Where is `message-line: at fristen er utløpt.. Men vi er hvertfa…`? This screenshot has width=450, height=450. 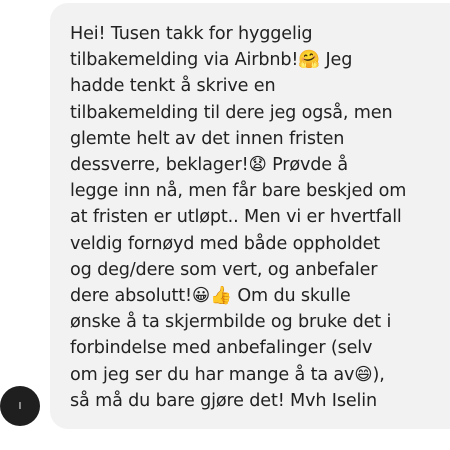 message-line: at fristen er utløpt.. Men vi er hvertfa… is located at coordinates (236, 217).